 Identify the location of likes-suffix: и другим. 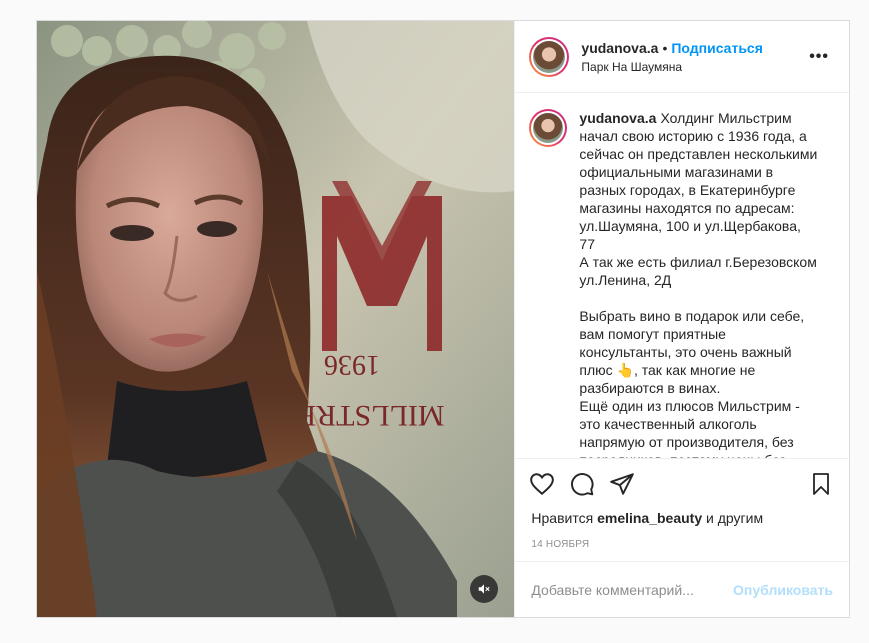
(735, 518).